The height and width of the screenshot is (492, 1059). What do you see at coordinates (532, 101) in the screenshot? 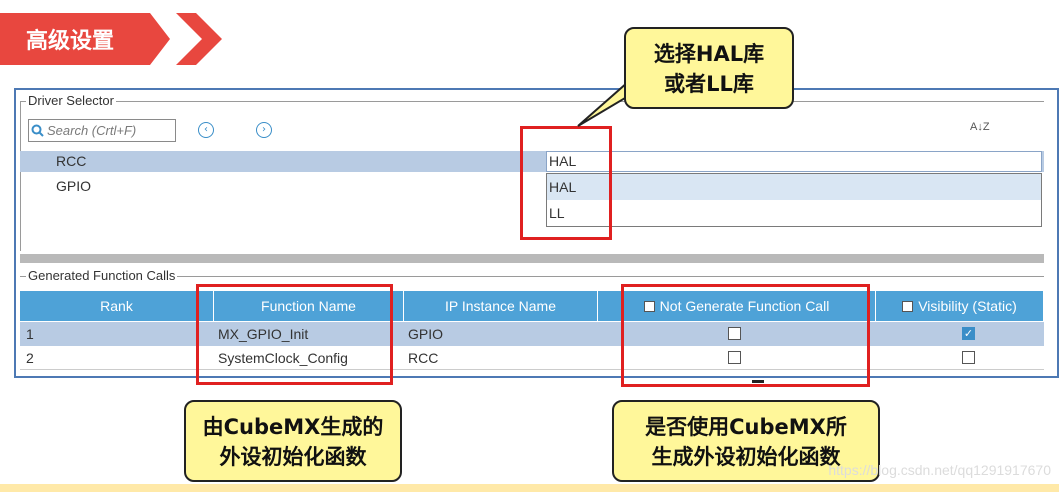
I see `driver-selector-frame` at bounding box center [532, 101].